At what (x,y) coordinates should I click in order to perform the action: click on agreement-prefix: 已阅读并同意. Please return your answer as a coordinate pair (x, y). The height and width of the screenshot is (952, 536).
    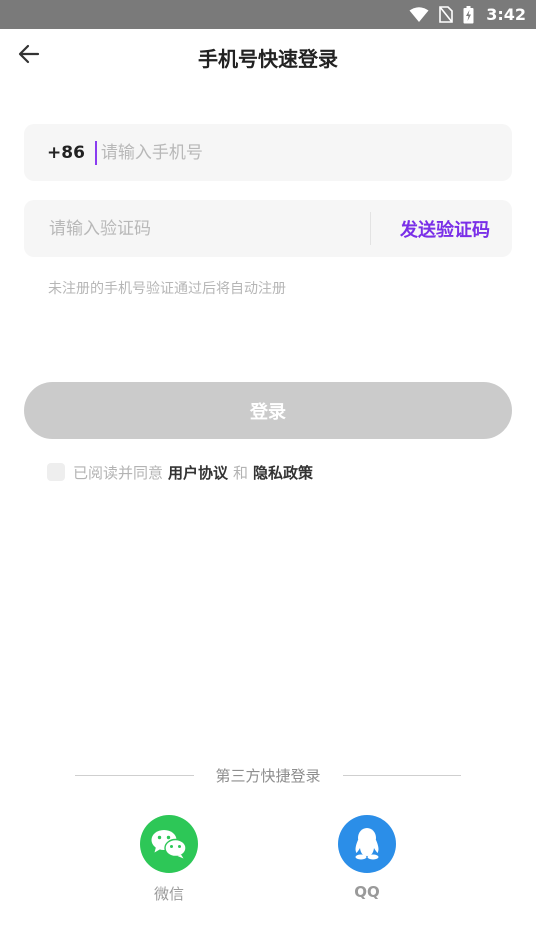
    Looking at the image, I should click on (118, 472).